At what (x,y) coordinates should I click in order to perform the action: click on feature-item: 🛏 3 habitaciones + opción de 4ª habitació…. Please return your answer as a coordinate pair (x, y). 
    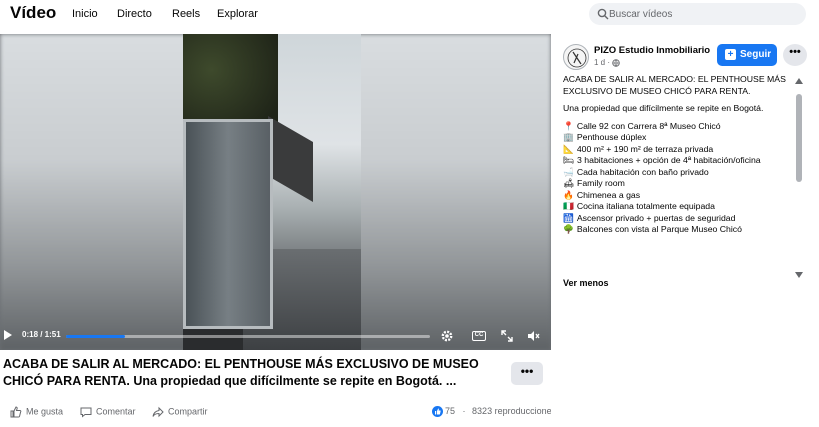
    Looking at the image, I should click on (678, 161).